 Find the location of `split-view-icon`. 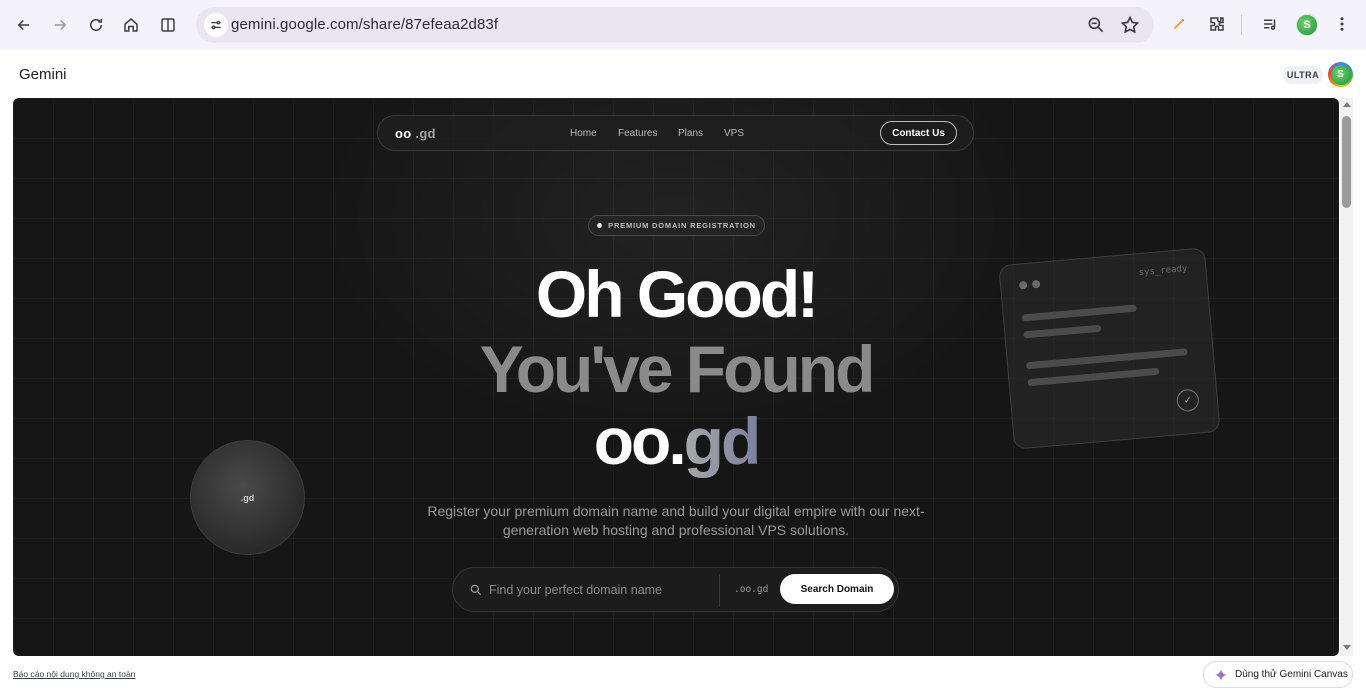

split-view-icon is located at coordinates (168, 25).